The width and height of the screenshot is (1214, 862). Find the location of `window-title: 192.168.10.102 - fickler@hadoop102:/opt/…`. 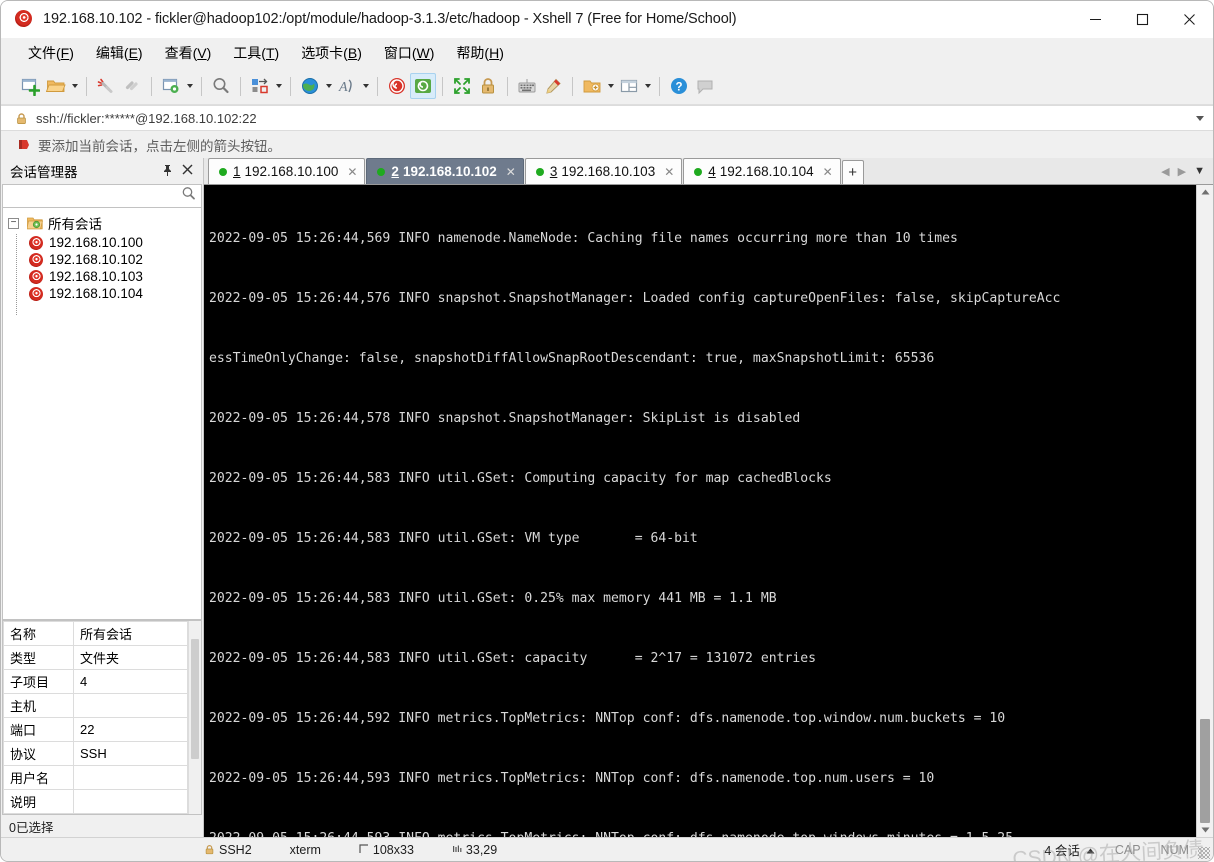

window-title: 192.168.10.102 - fickler@hadoop102:/opt/… is located at coordinates (390, 19).